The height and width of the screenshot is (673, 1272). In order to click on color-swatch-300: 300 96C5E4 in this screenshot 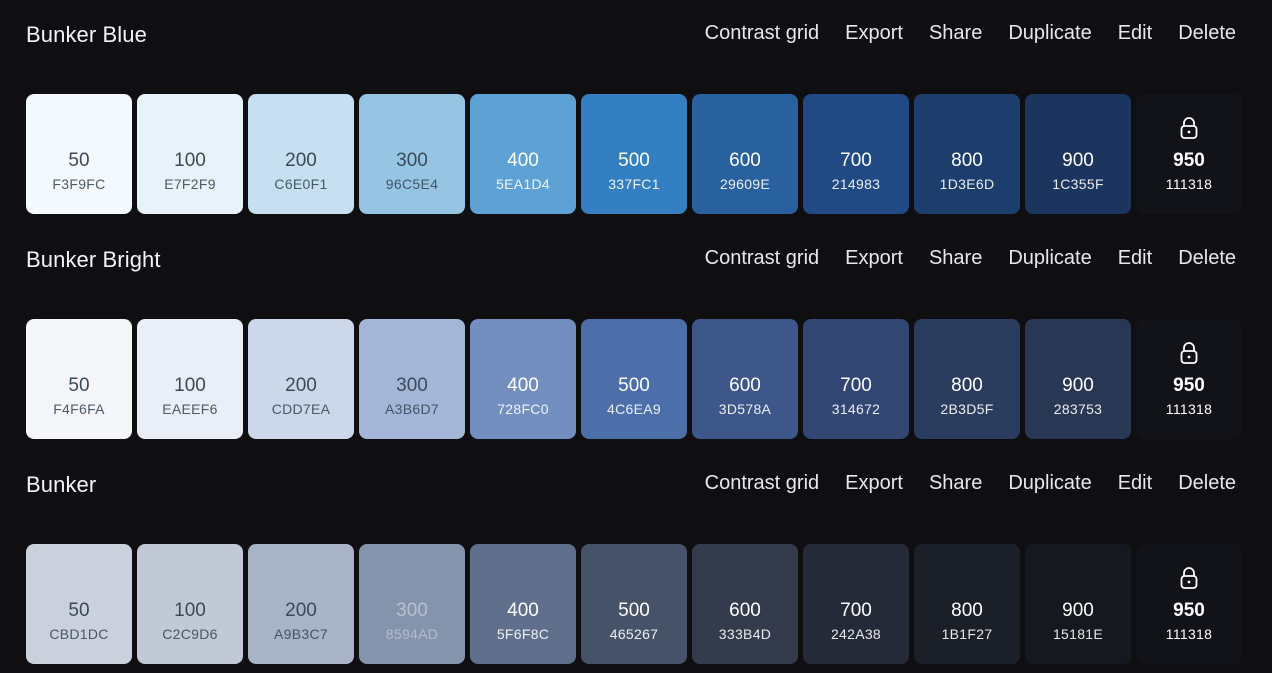, I will do `click(412, 154)`.